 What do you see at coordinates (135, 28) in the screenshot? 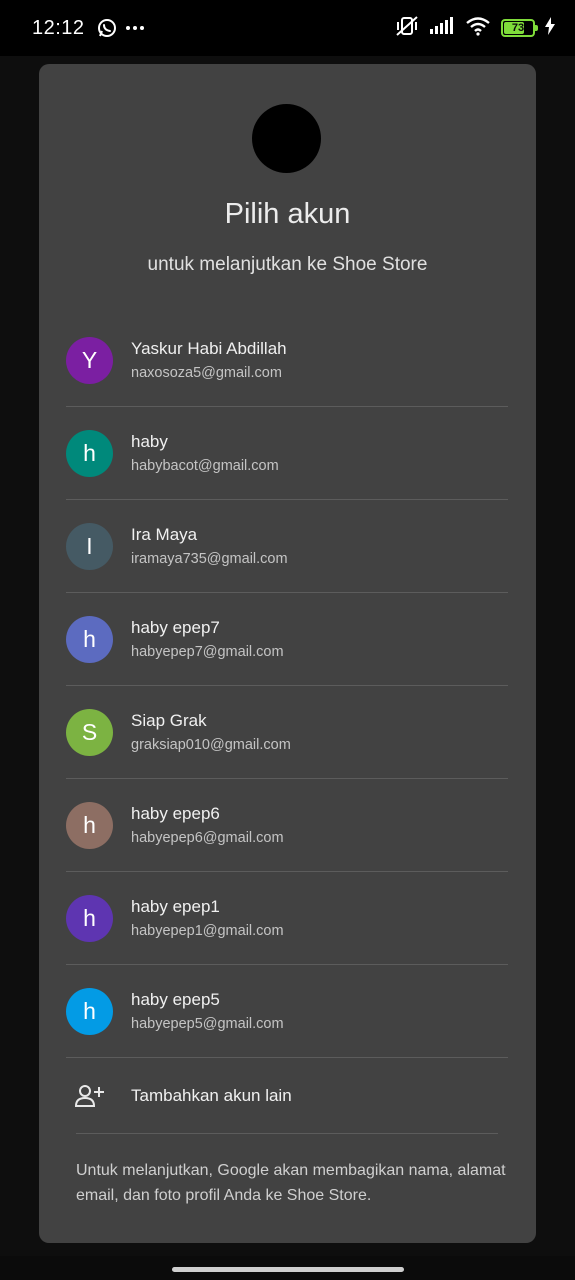
I see `more-dots-icon` at bounding box center [135, 28].